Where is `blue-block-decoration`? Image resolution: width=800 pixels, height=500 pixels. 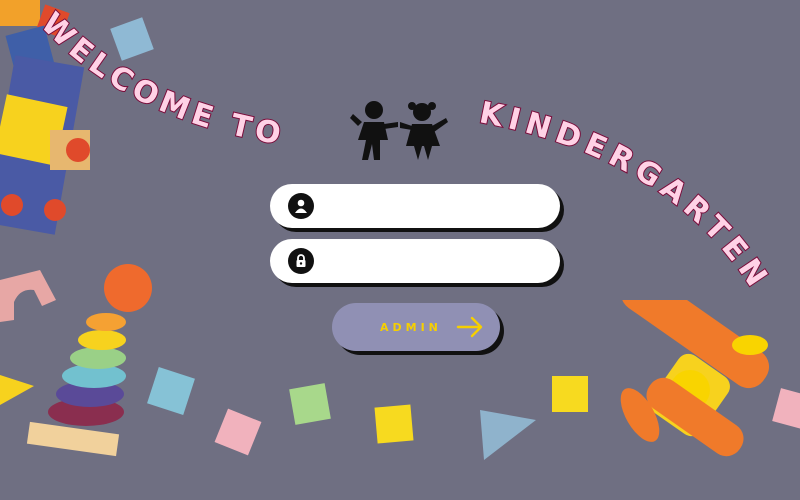 blue-block-decoration is located at coordinates (132, 39).